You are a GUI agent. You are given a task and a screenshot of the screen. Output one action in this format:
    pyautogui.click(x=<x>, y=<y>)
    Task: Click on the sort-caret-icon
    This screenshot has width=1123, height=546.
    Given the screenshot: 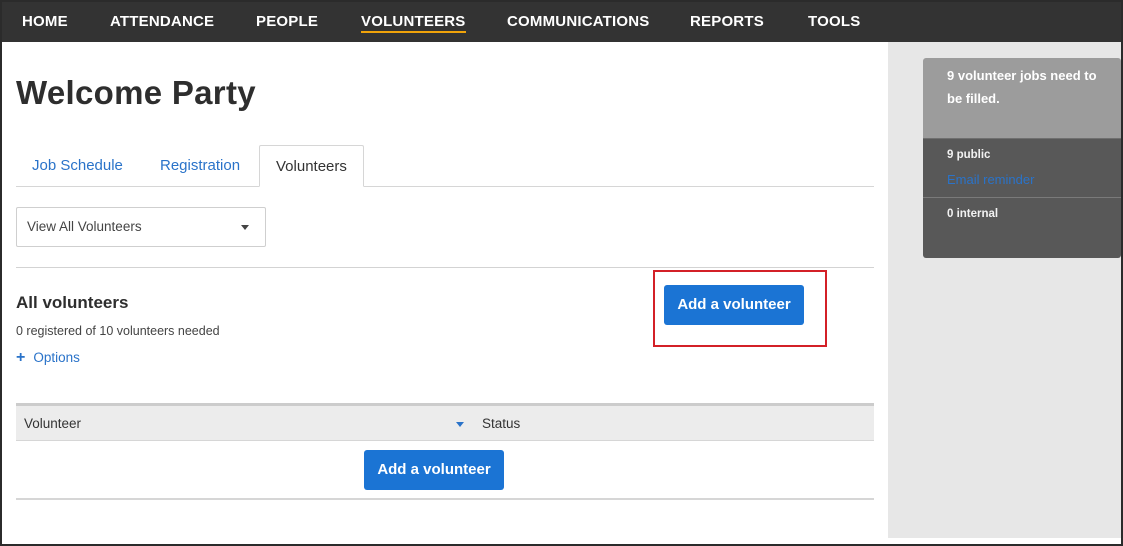 What is the action you would take?
    pyautogui.click(x=460, y=424)
    